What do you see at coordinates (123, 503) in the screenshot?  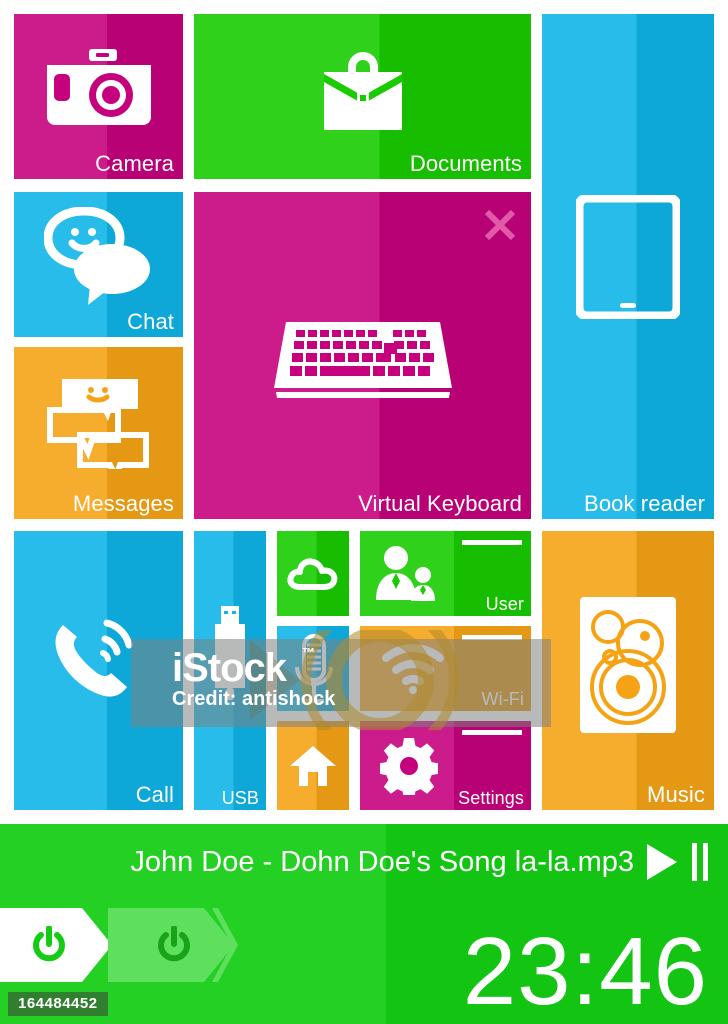 I see `tile-label: Messages` at bounding box center [123, 503].